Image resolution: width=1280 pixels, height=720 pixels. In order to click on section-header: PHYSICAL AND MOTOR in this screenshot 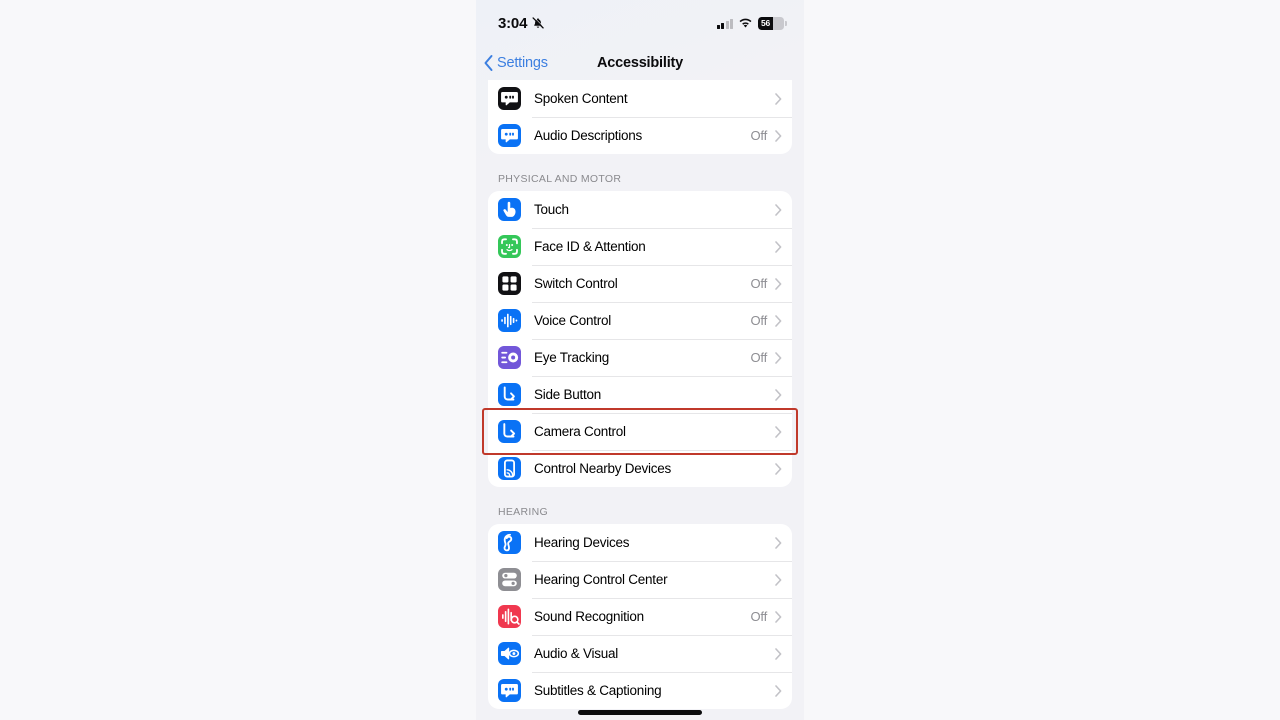, I will do `click(560, 179)`.